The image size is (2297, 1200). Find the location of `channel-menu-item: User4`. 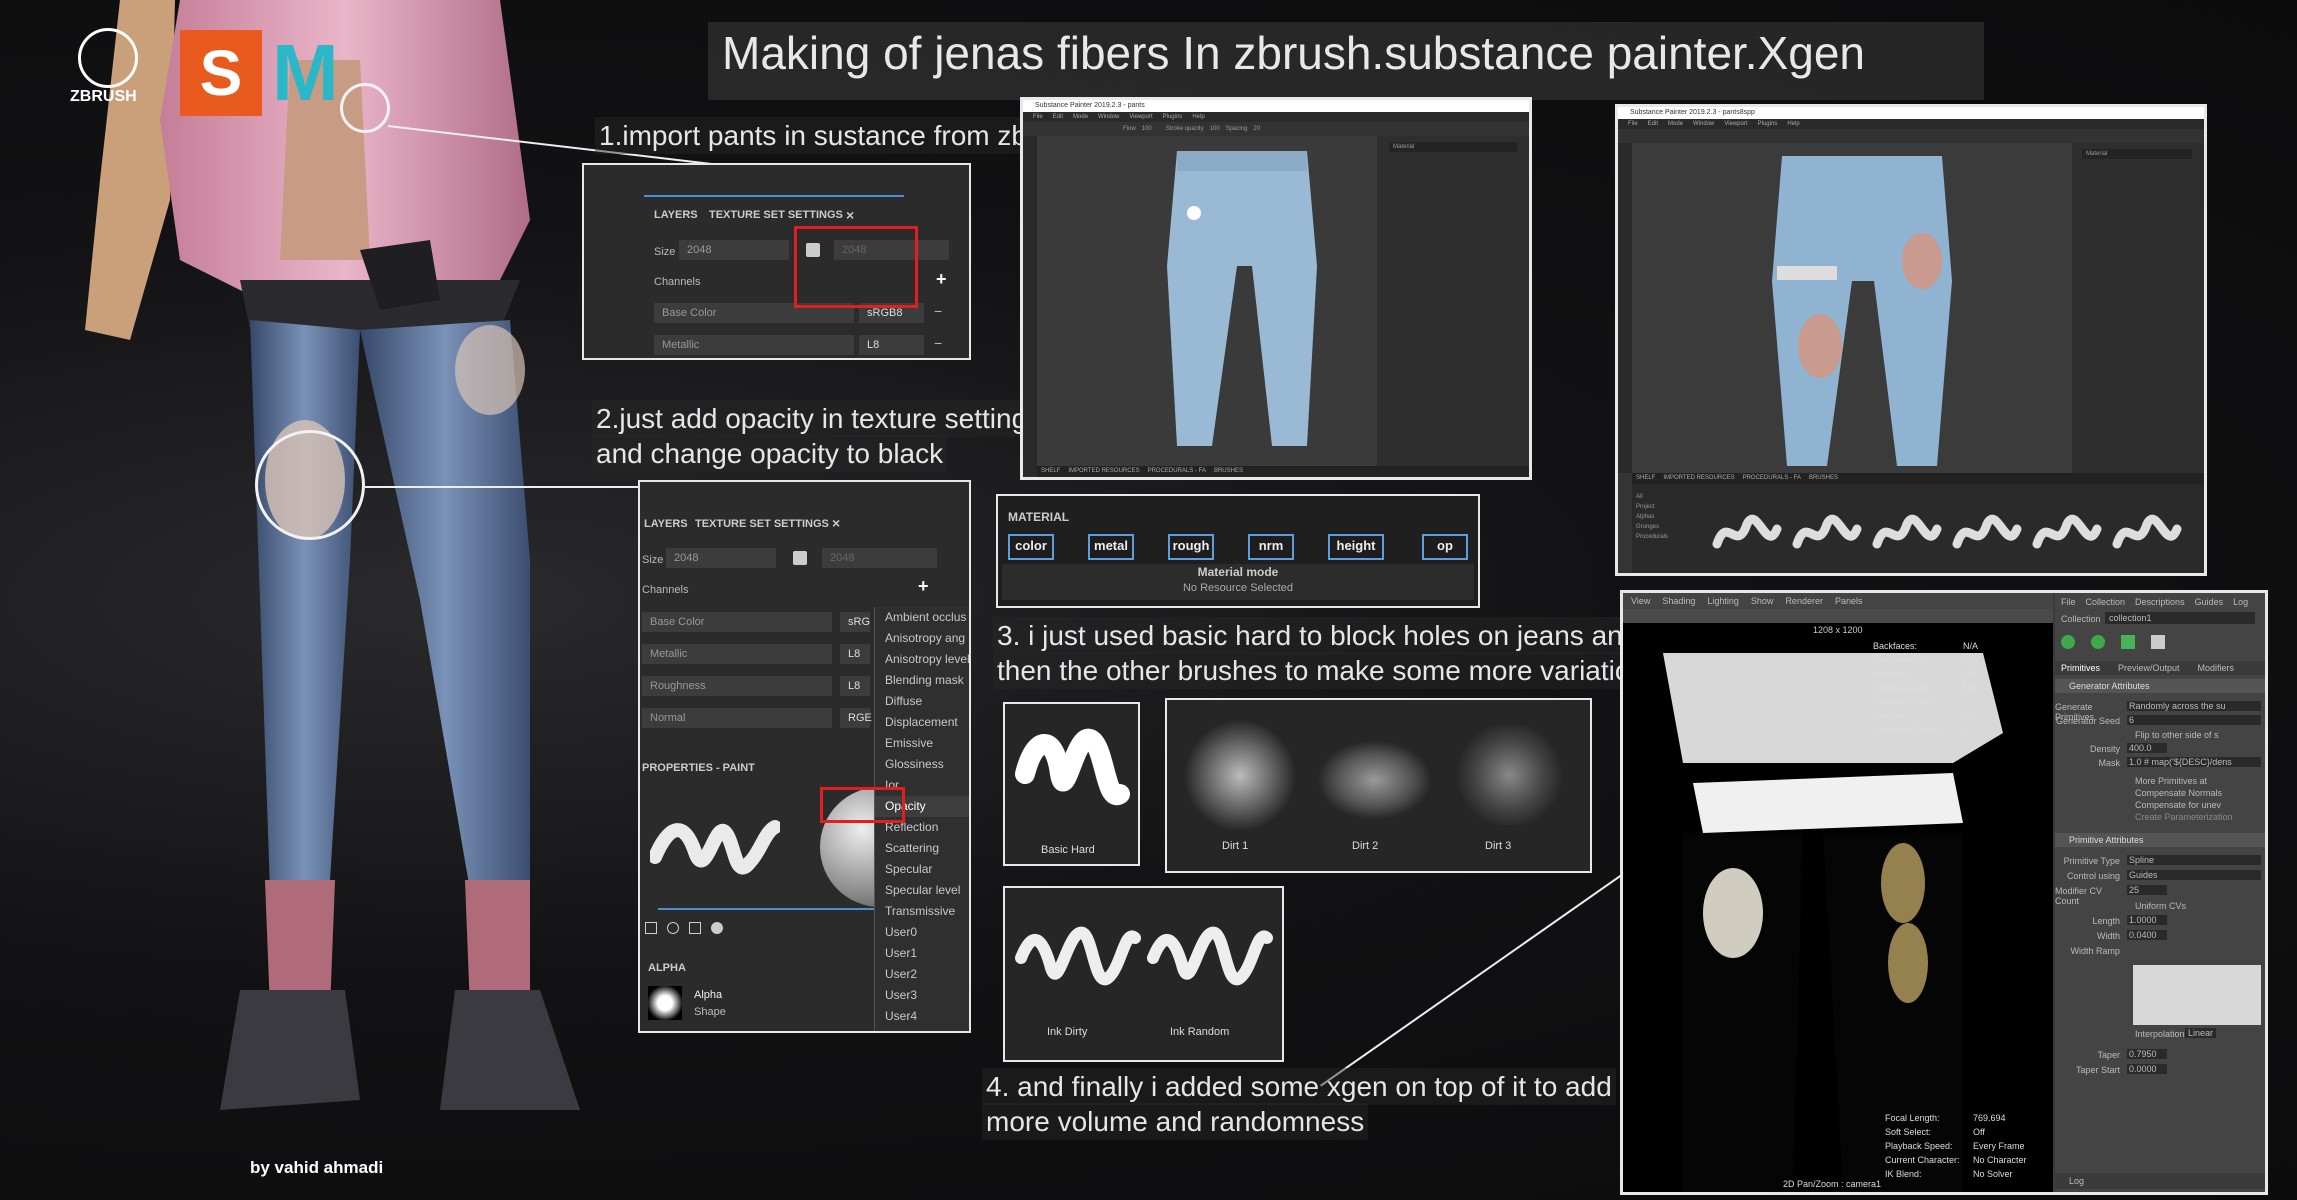

channel-menu-item: User4 is located at coordinates (922, 1016).